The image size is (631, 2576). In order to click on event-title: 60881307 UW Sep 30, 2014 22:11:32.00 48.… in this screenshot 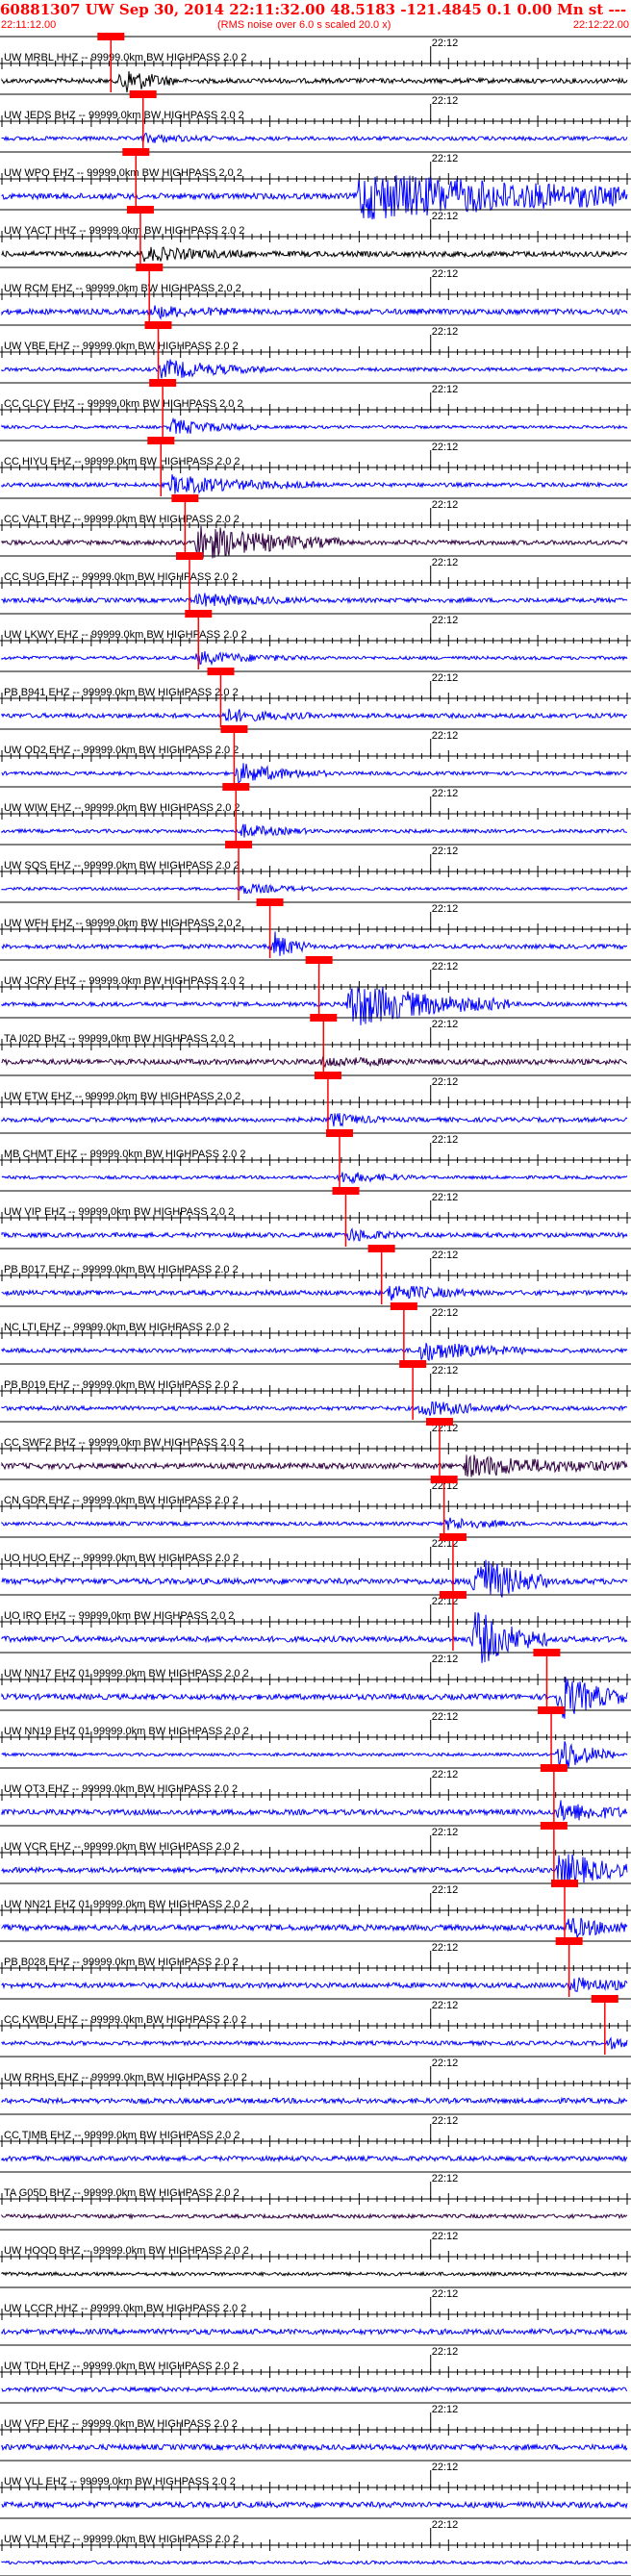, I will do `click(315, 9)`.